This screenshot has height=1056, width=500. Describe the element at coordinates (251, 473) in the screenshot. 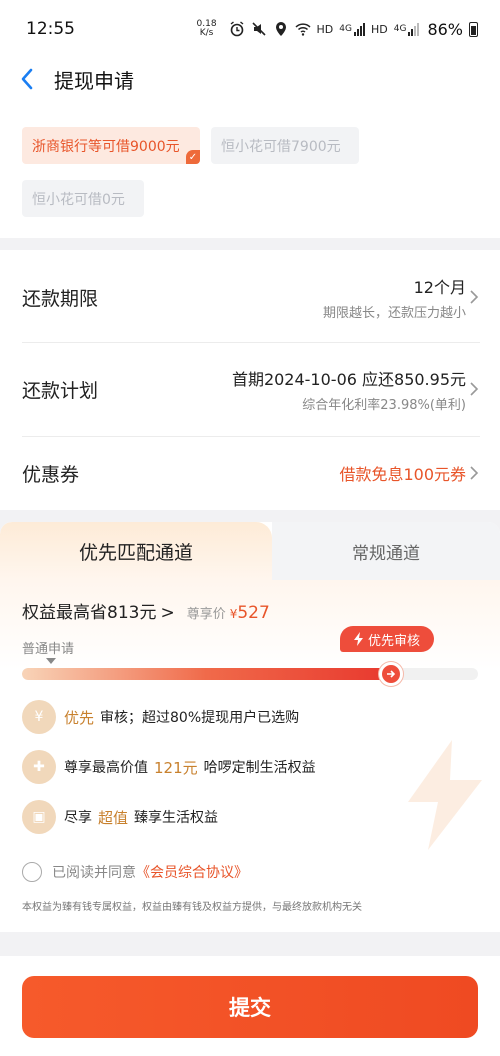

I see `coupon-row: 优惠券 借款免息100元券` at that location.